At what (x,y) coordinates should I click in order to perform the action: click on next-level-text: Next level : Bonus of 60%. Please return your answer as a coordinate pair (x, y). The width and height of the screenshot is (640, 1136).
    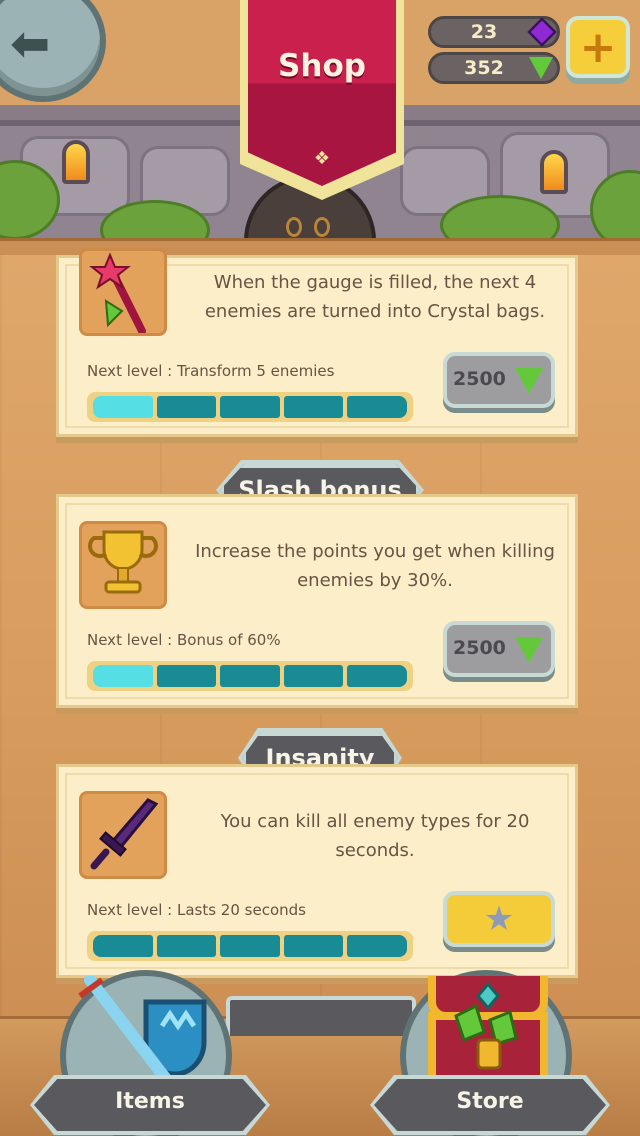
    Looking at the image, I should click on (184, 640).